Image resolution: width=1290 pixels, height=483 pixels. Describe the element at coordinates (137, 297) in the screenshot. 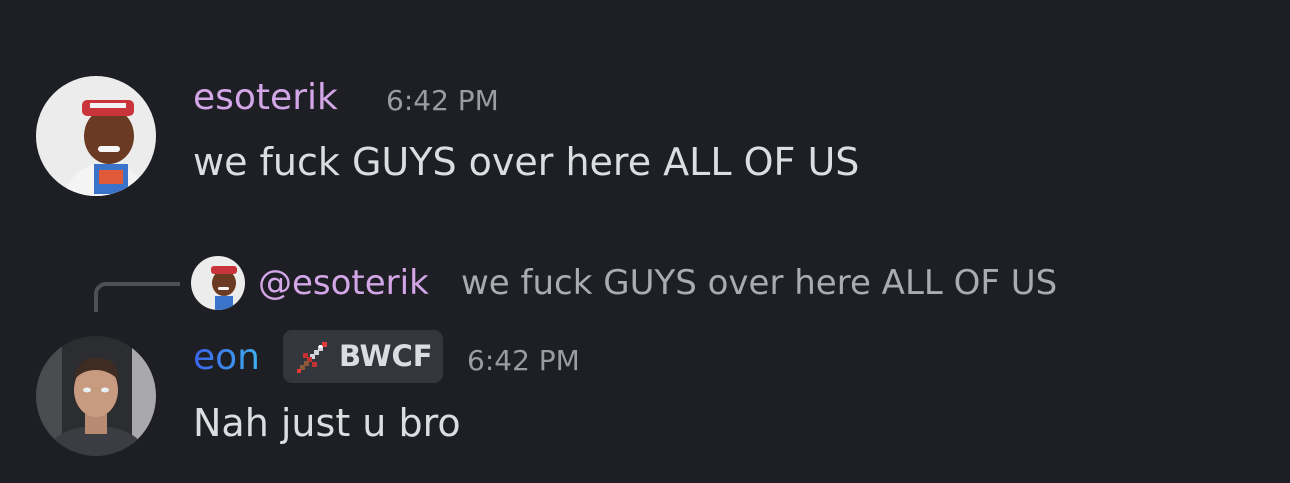

I see `reply-connector` at that location.